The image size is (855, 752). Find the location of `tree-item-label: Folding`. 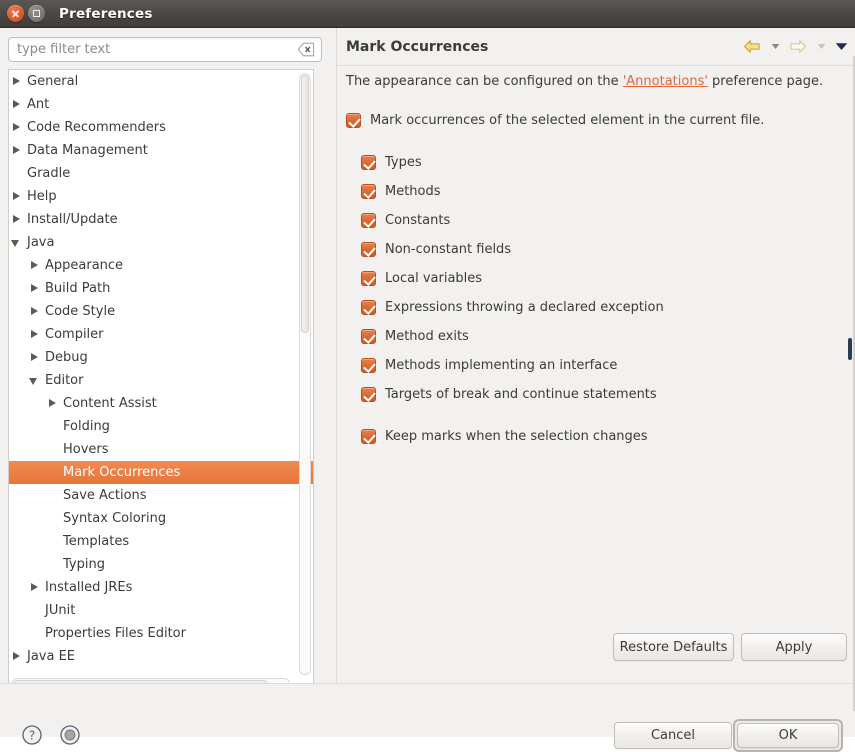

tree-item-label: Folding is located at coordinates (86, 426).